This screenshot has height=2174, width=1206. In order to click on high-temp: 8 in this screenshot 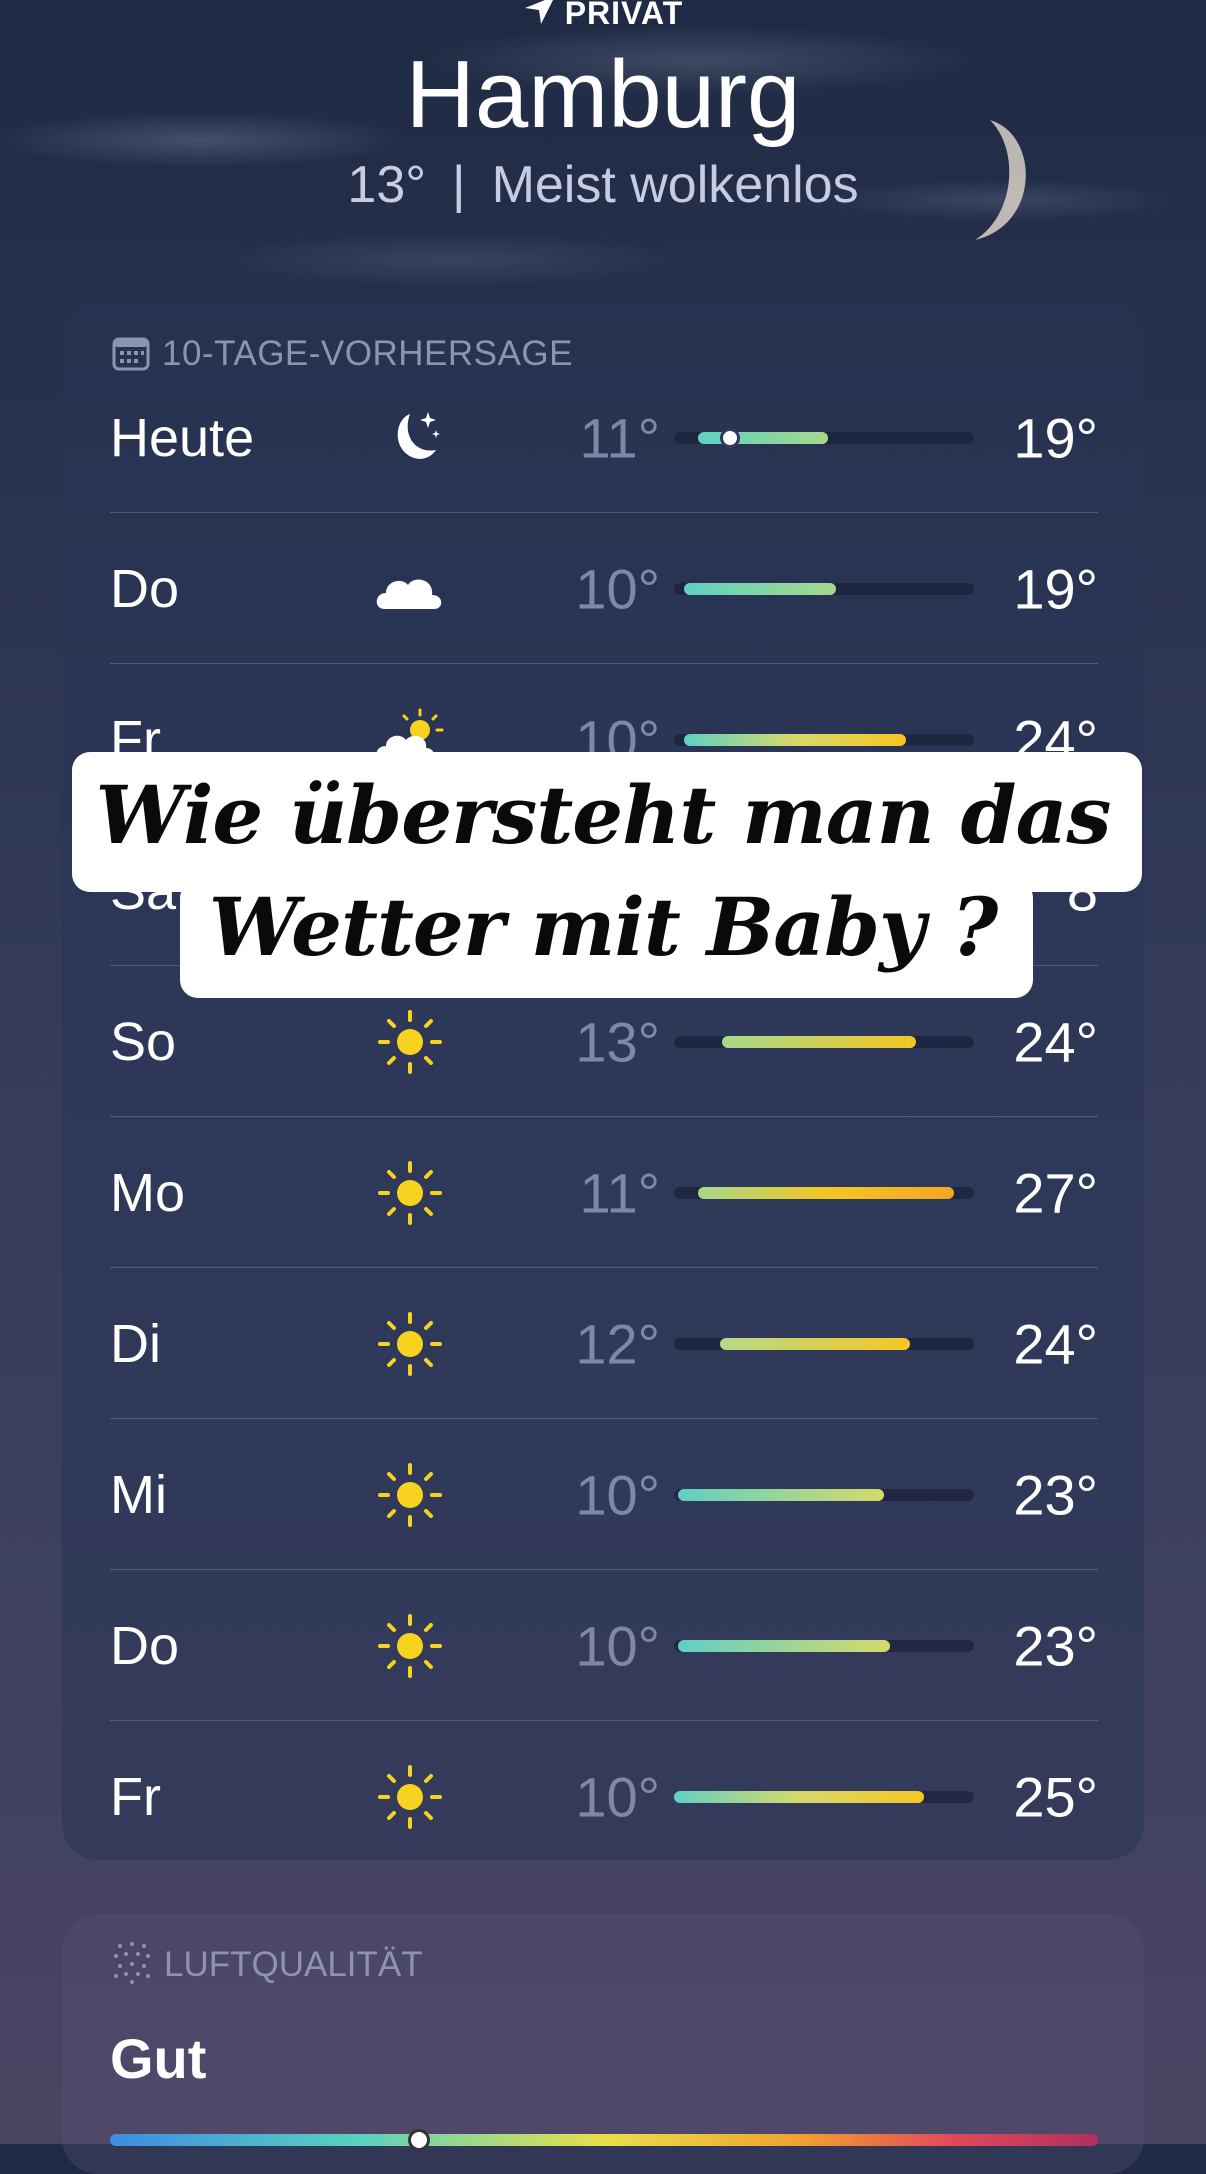, I will do `click(1082, 890)`.